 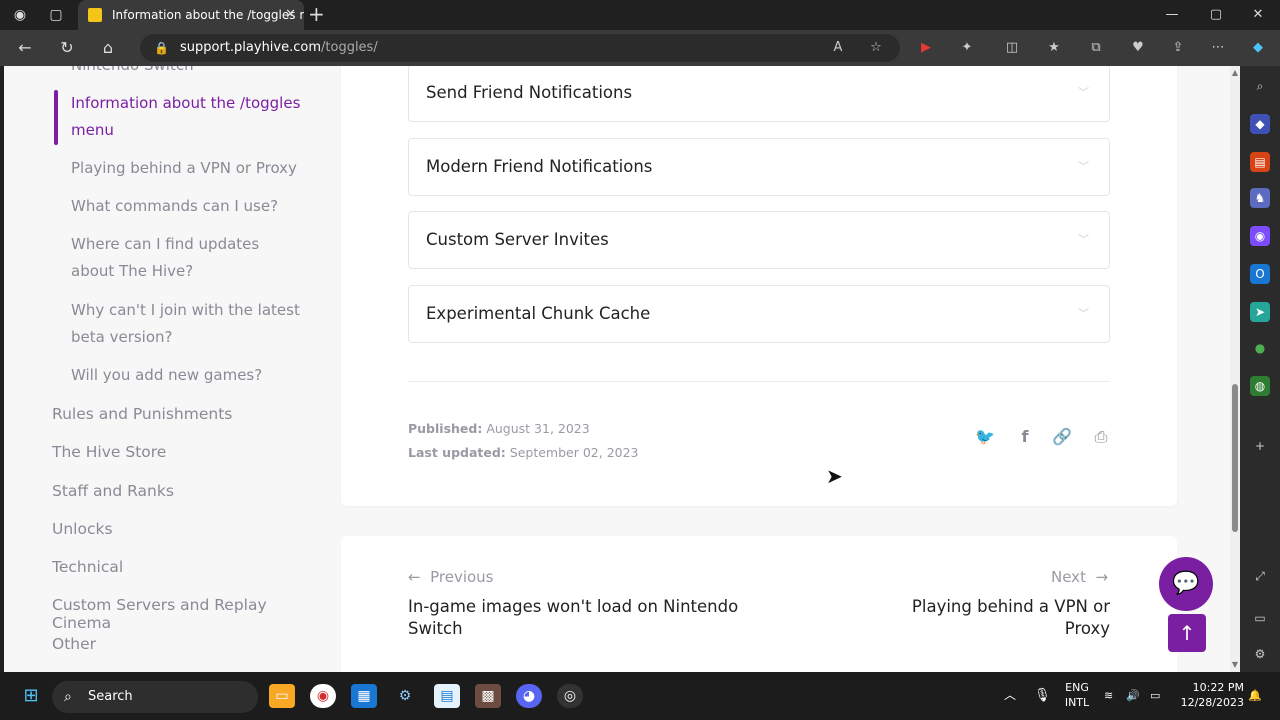 What do you see at coordinates (349, 47) in the screenshot?
I see `url-path: /toggles/` at bounding box center [349, 47].